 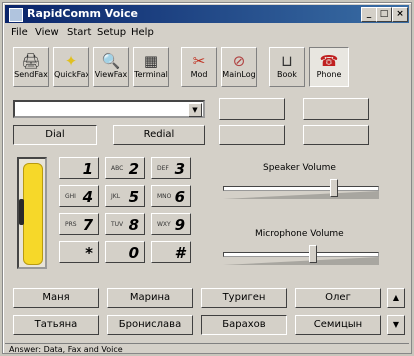 What do you see at coordinates (21, 212) in the screenshot?
I see `handset-cord` at bounding box center [21, 212].